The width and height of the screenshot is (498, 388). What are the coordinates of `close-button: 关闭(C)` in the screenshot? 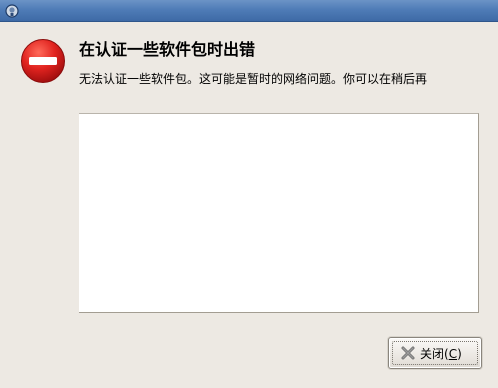 It's located at (435, 353).